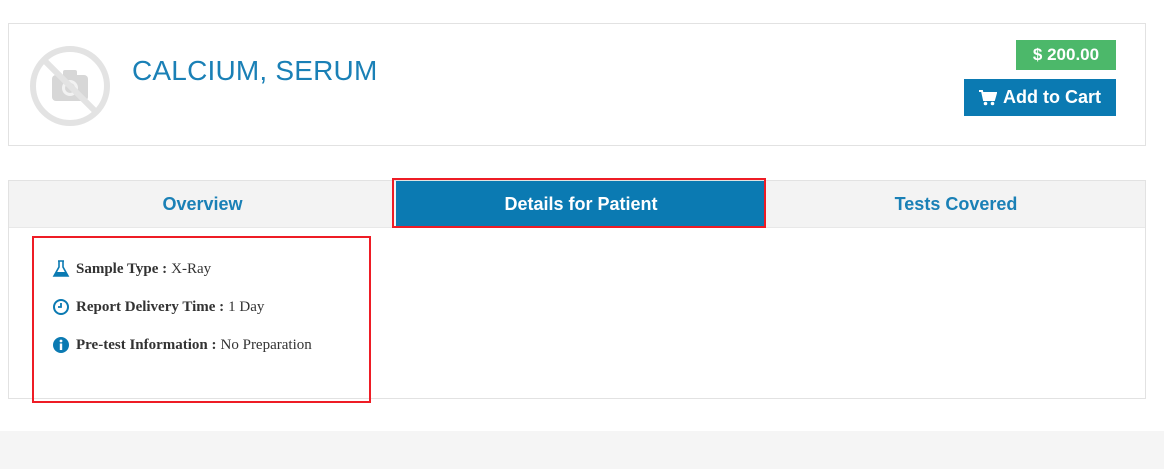 This screenshot has height=469, width=1164. I want to click on flask-icon, so click(61, 269).